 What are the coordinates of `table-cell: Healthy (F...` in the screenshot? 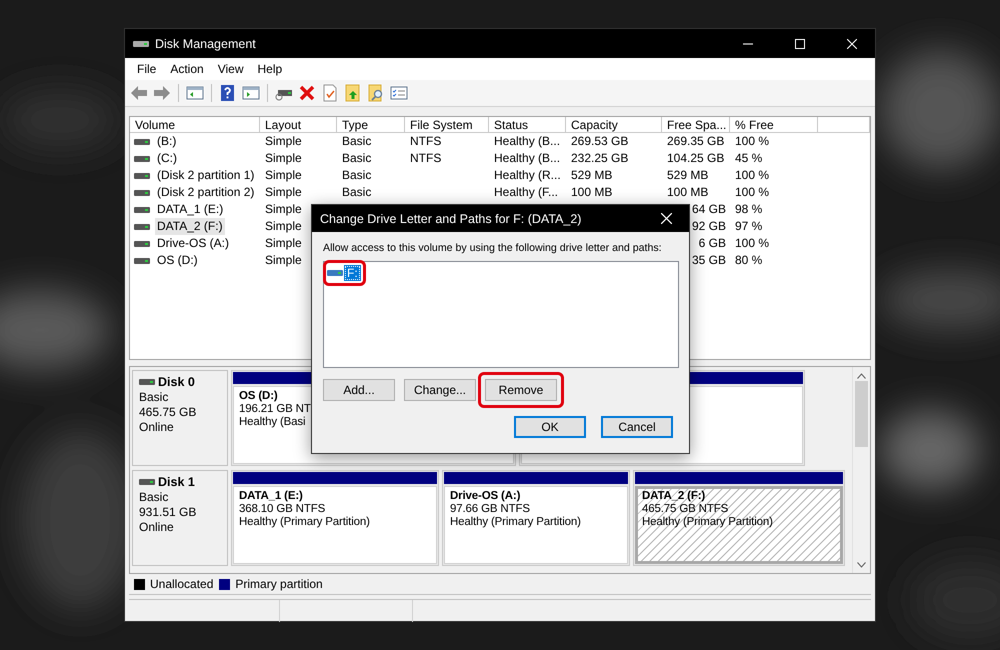 It's located at (526, 192).